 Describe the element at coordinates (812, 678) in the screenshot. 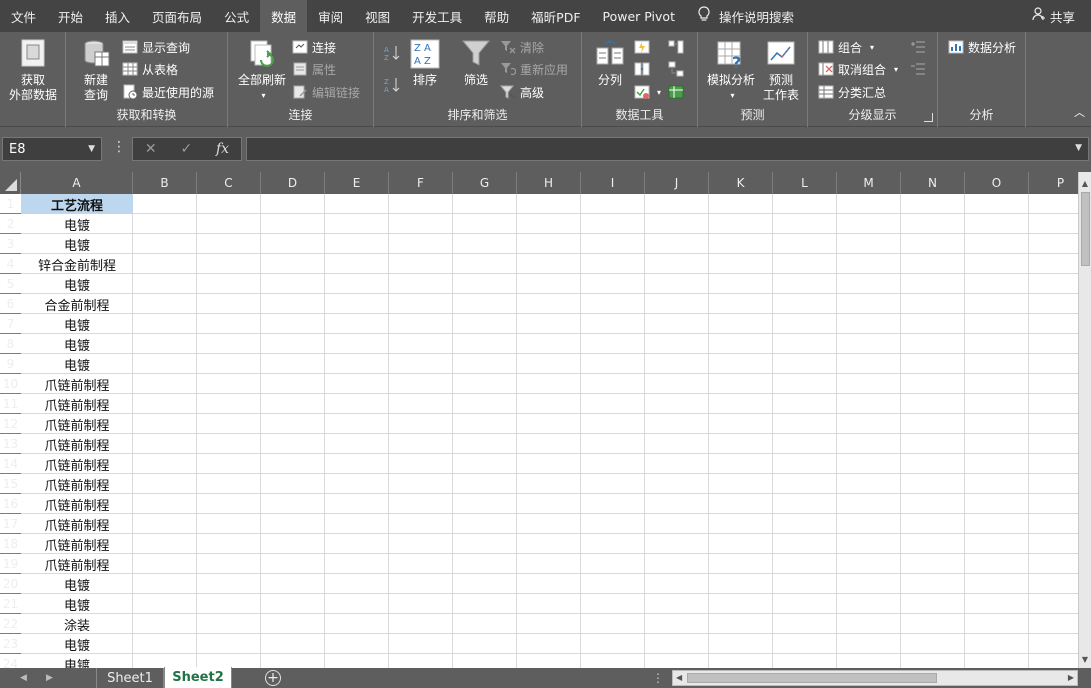

I see `horizontal-scroll-thumb` at that location.